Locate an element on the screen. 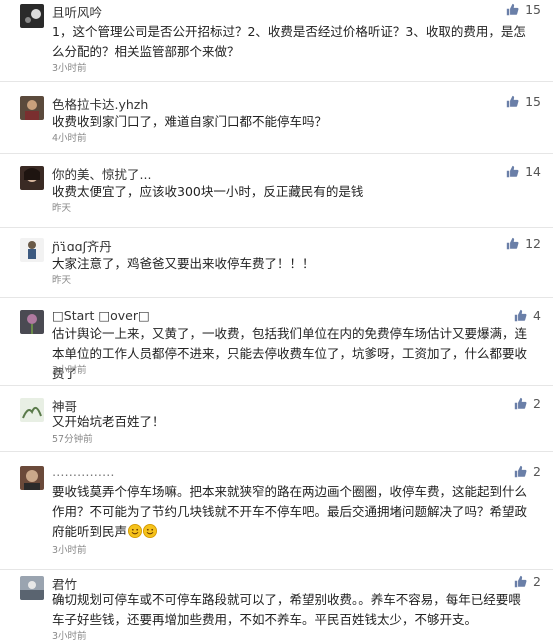 This screenshot has width=553, height=644. comment-author: ɲ̈ɿ̈ɑɑʃ齐丹 is located at coordinates (82, 245).